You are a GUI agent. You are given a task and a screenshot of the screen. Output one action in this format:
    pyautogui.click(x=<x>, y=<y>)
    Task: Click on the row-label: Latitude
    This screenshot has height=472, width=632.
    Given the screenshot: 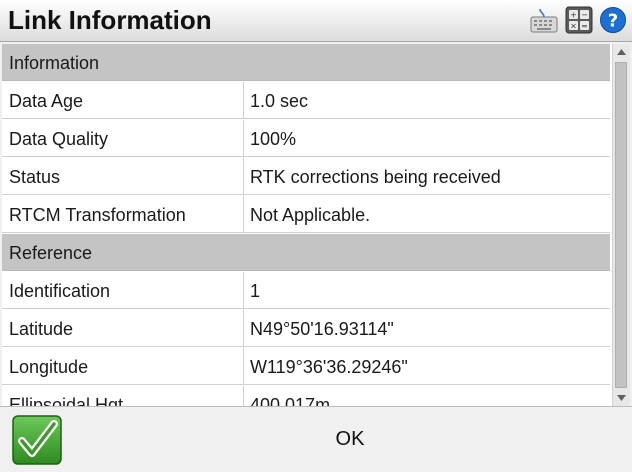 What is the action you would take?
    pyautogui.click(x=41, y=329)
    